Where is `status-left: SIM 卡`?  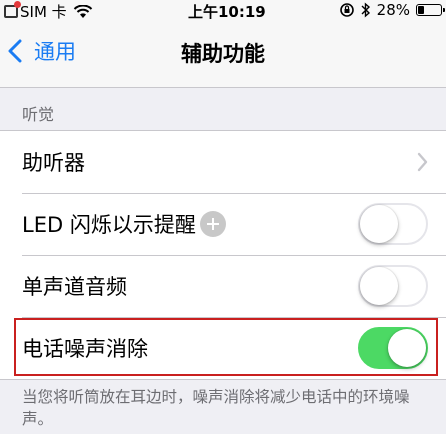
status-left: SIM 卡 is located at coordinates (48, 11).